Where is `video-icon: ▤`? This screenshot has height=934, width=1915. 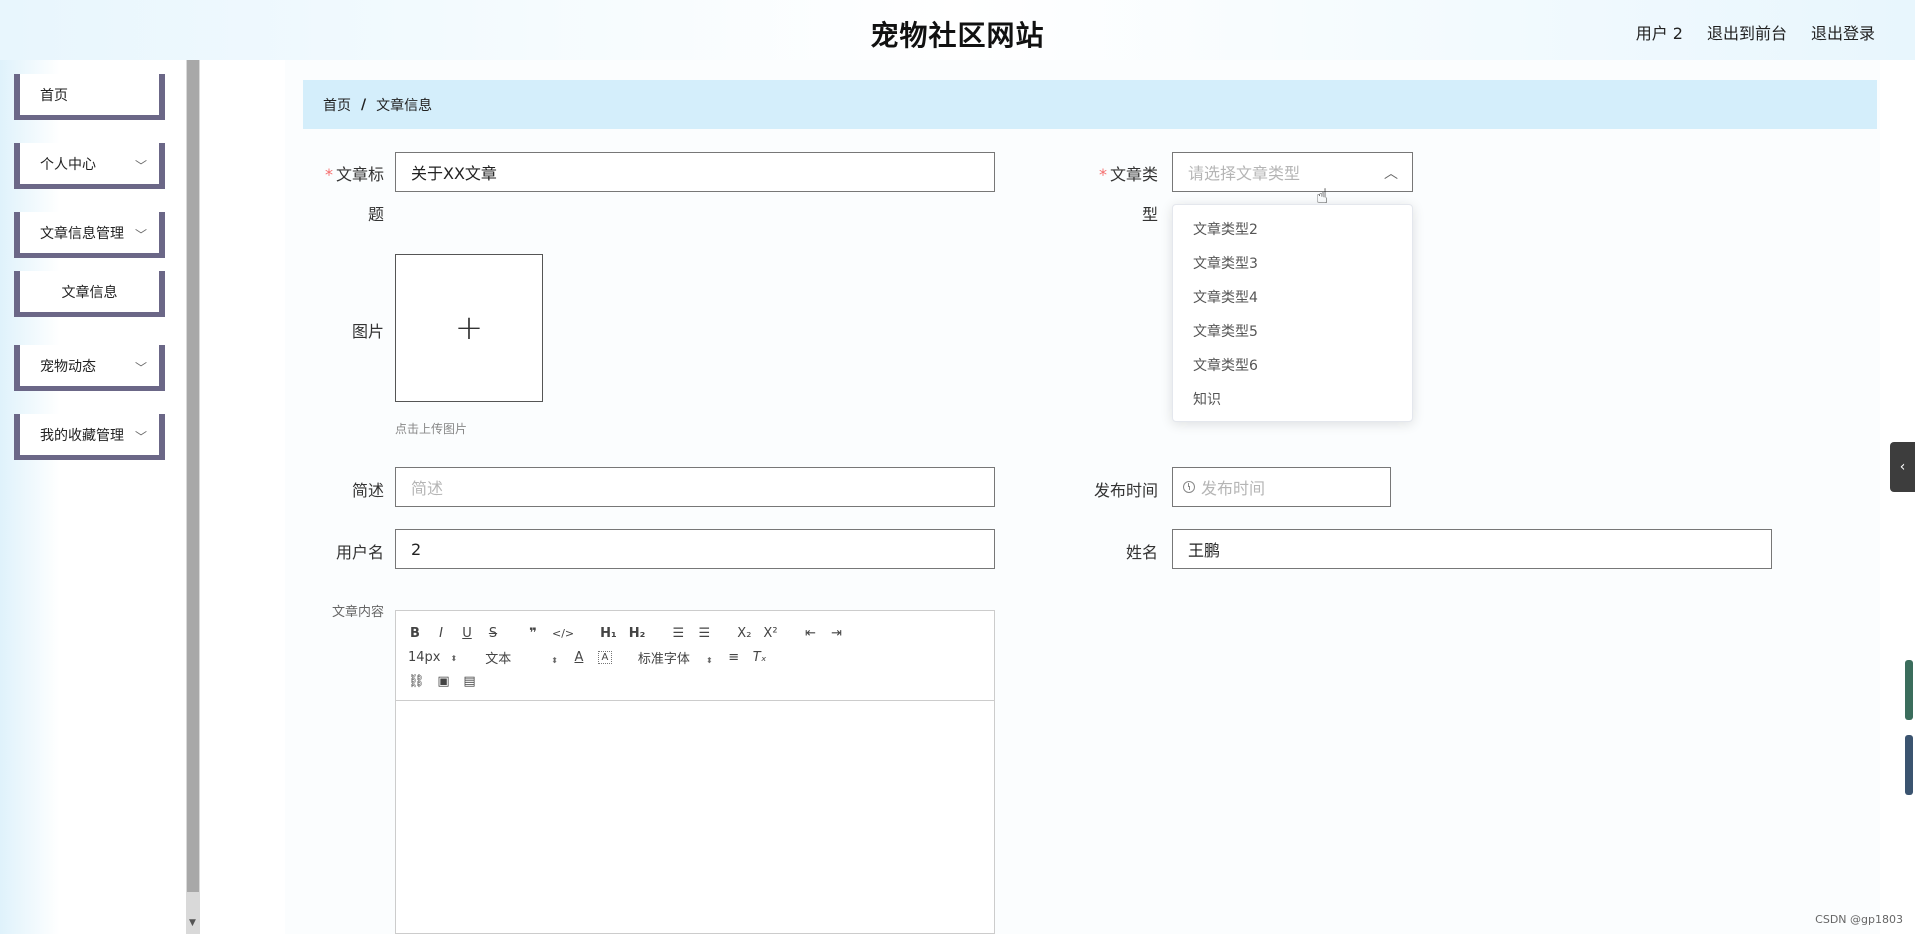
video-icon: ▤ is located at coordinates (470, 681).